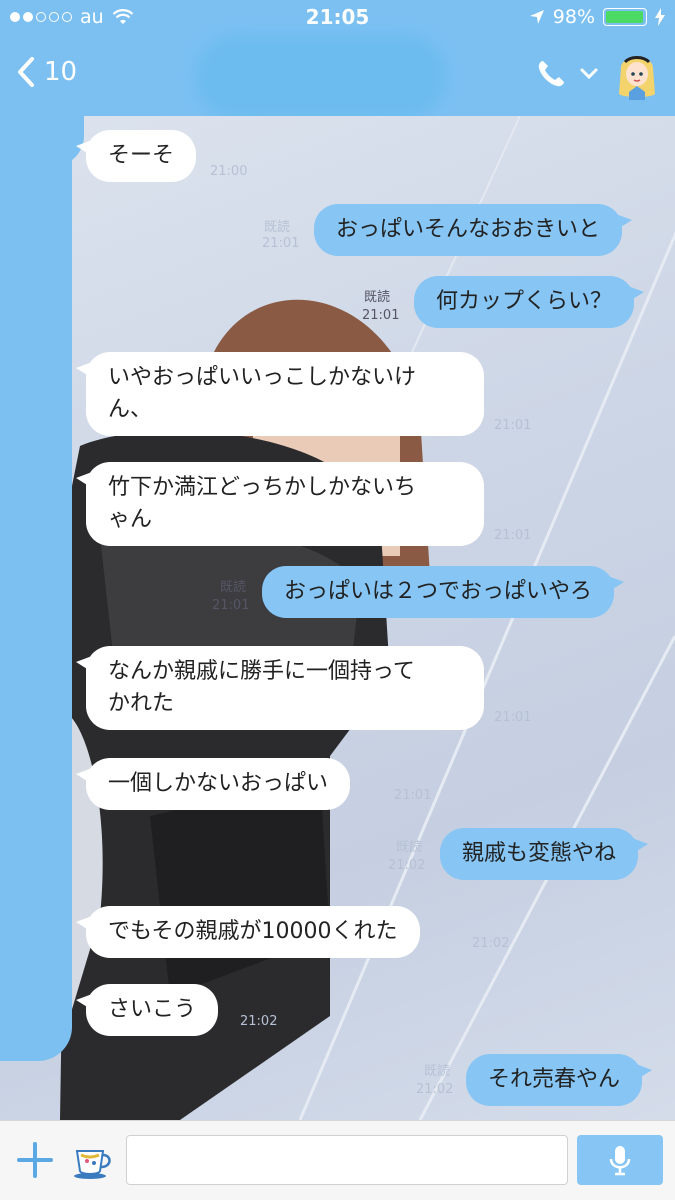 The image size is (675, 1200). What do you see at coordinates (559, 1080) in the screenshot?
I see `message-bubble-outgoing: それ売春やん` at bounding box center [559, 1080].